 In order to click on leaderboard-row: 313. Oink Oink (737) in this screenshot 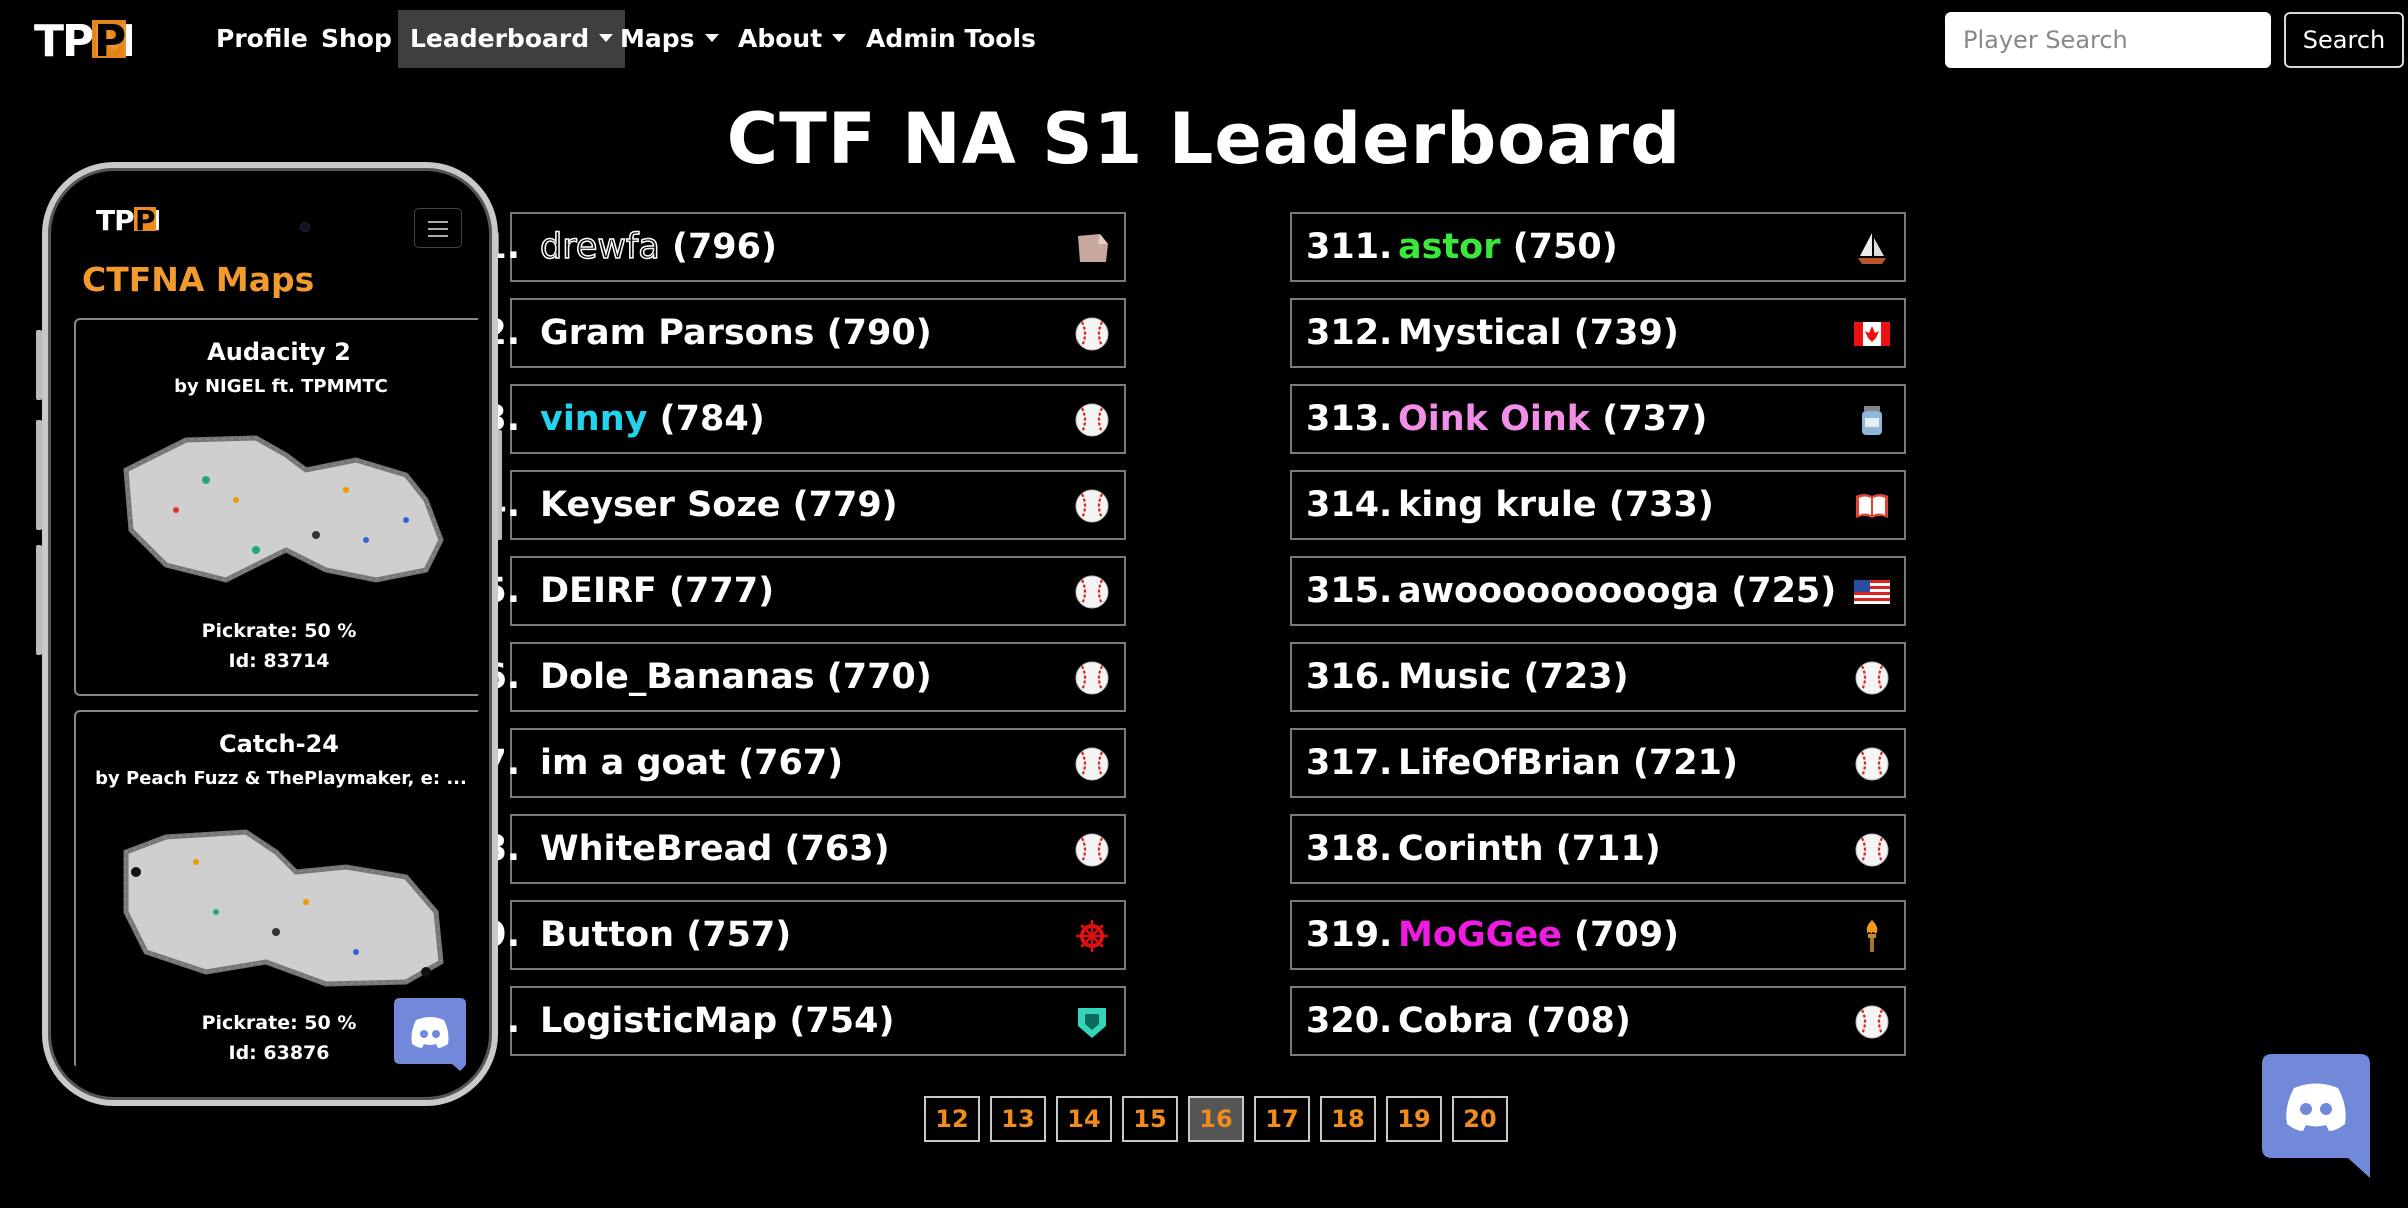, I will do `click(1598, 419)`.